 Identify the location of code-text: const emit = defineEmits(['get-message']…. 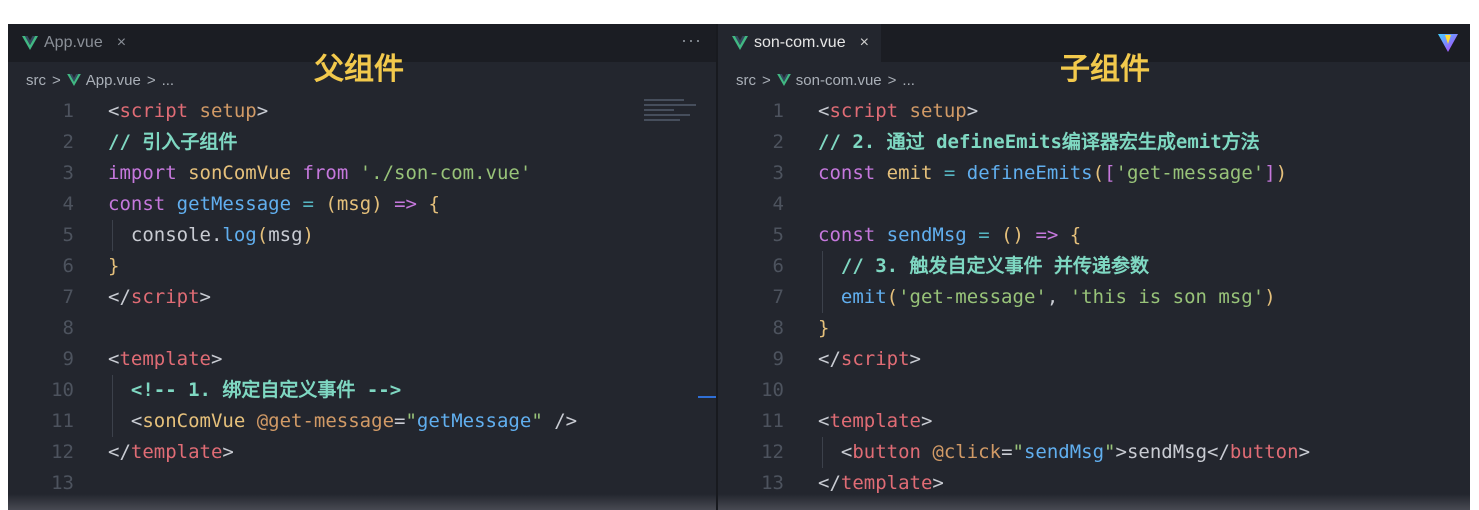
(1052, 173).